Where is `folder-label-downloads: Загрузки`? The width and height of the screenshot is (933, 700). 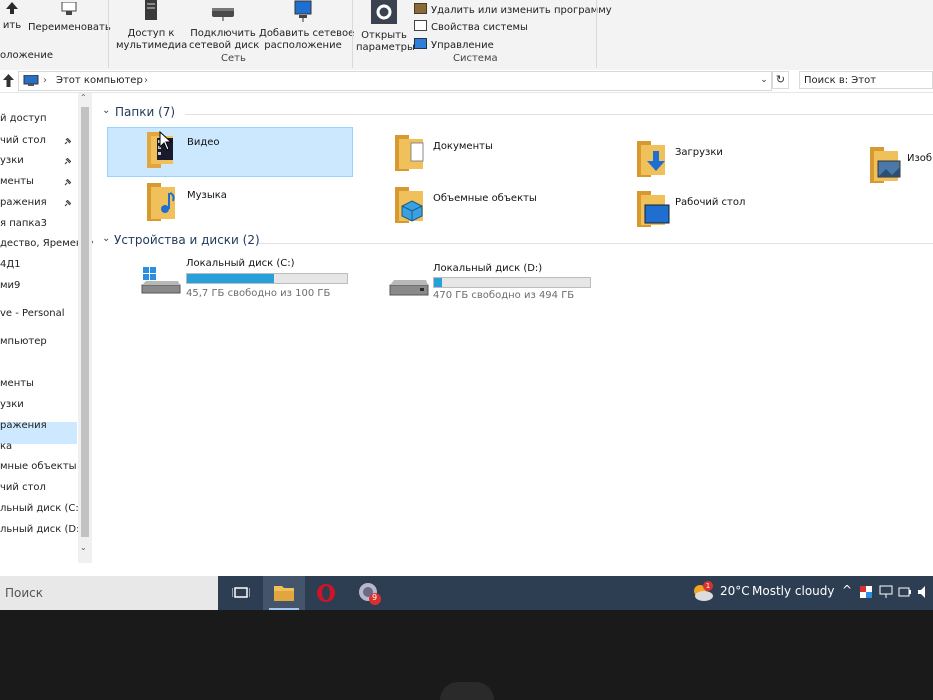 folder-label-downloads: Загрузки is located at coordinates (699, 152).